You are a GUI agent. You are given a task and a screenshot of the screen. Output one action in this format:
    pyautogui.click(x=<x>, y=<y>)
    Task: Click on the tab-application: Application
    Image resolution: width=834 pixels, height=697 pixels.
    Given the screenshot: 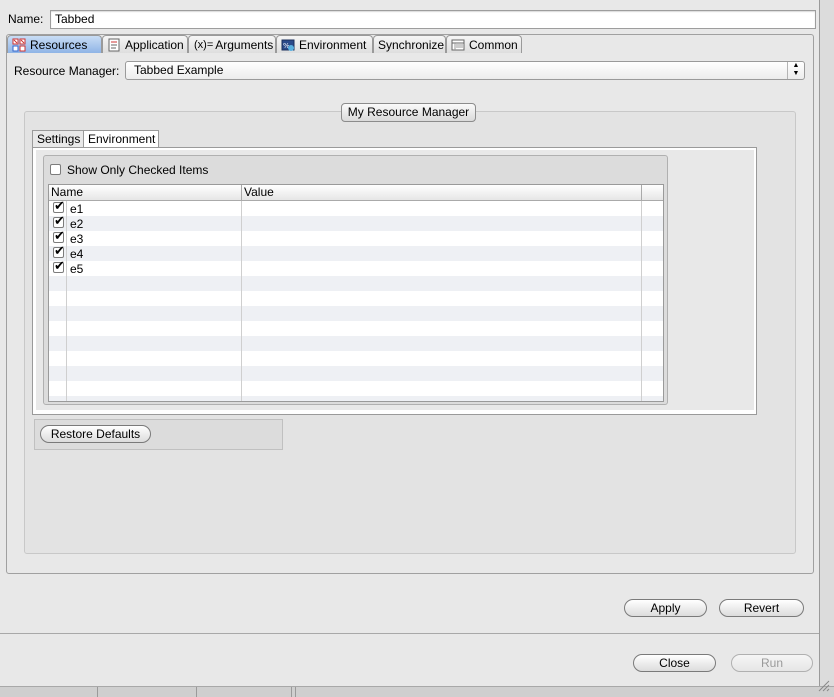 What is the action you would take?
    pyautogui.click(x=145, y=44)
    